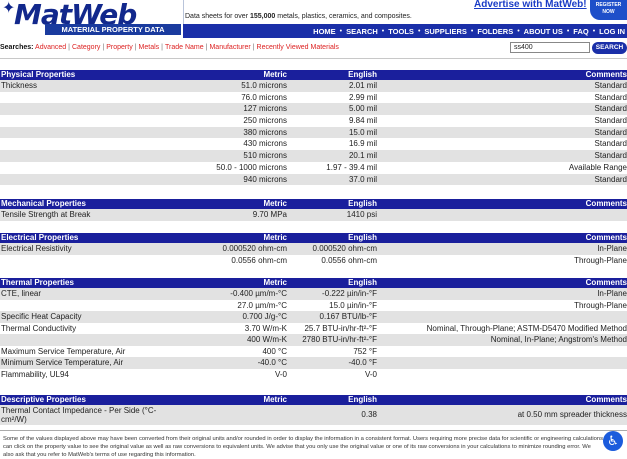  Describe the element at coordinates (223, 144) in the screenshot. I see `metric-value: 430 microns` at that location.